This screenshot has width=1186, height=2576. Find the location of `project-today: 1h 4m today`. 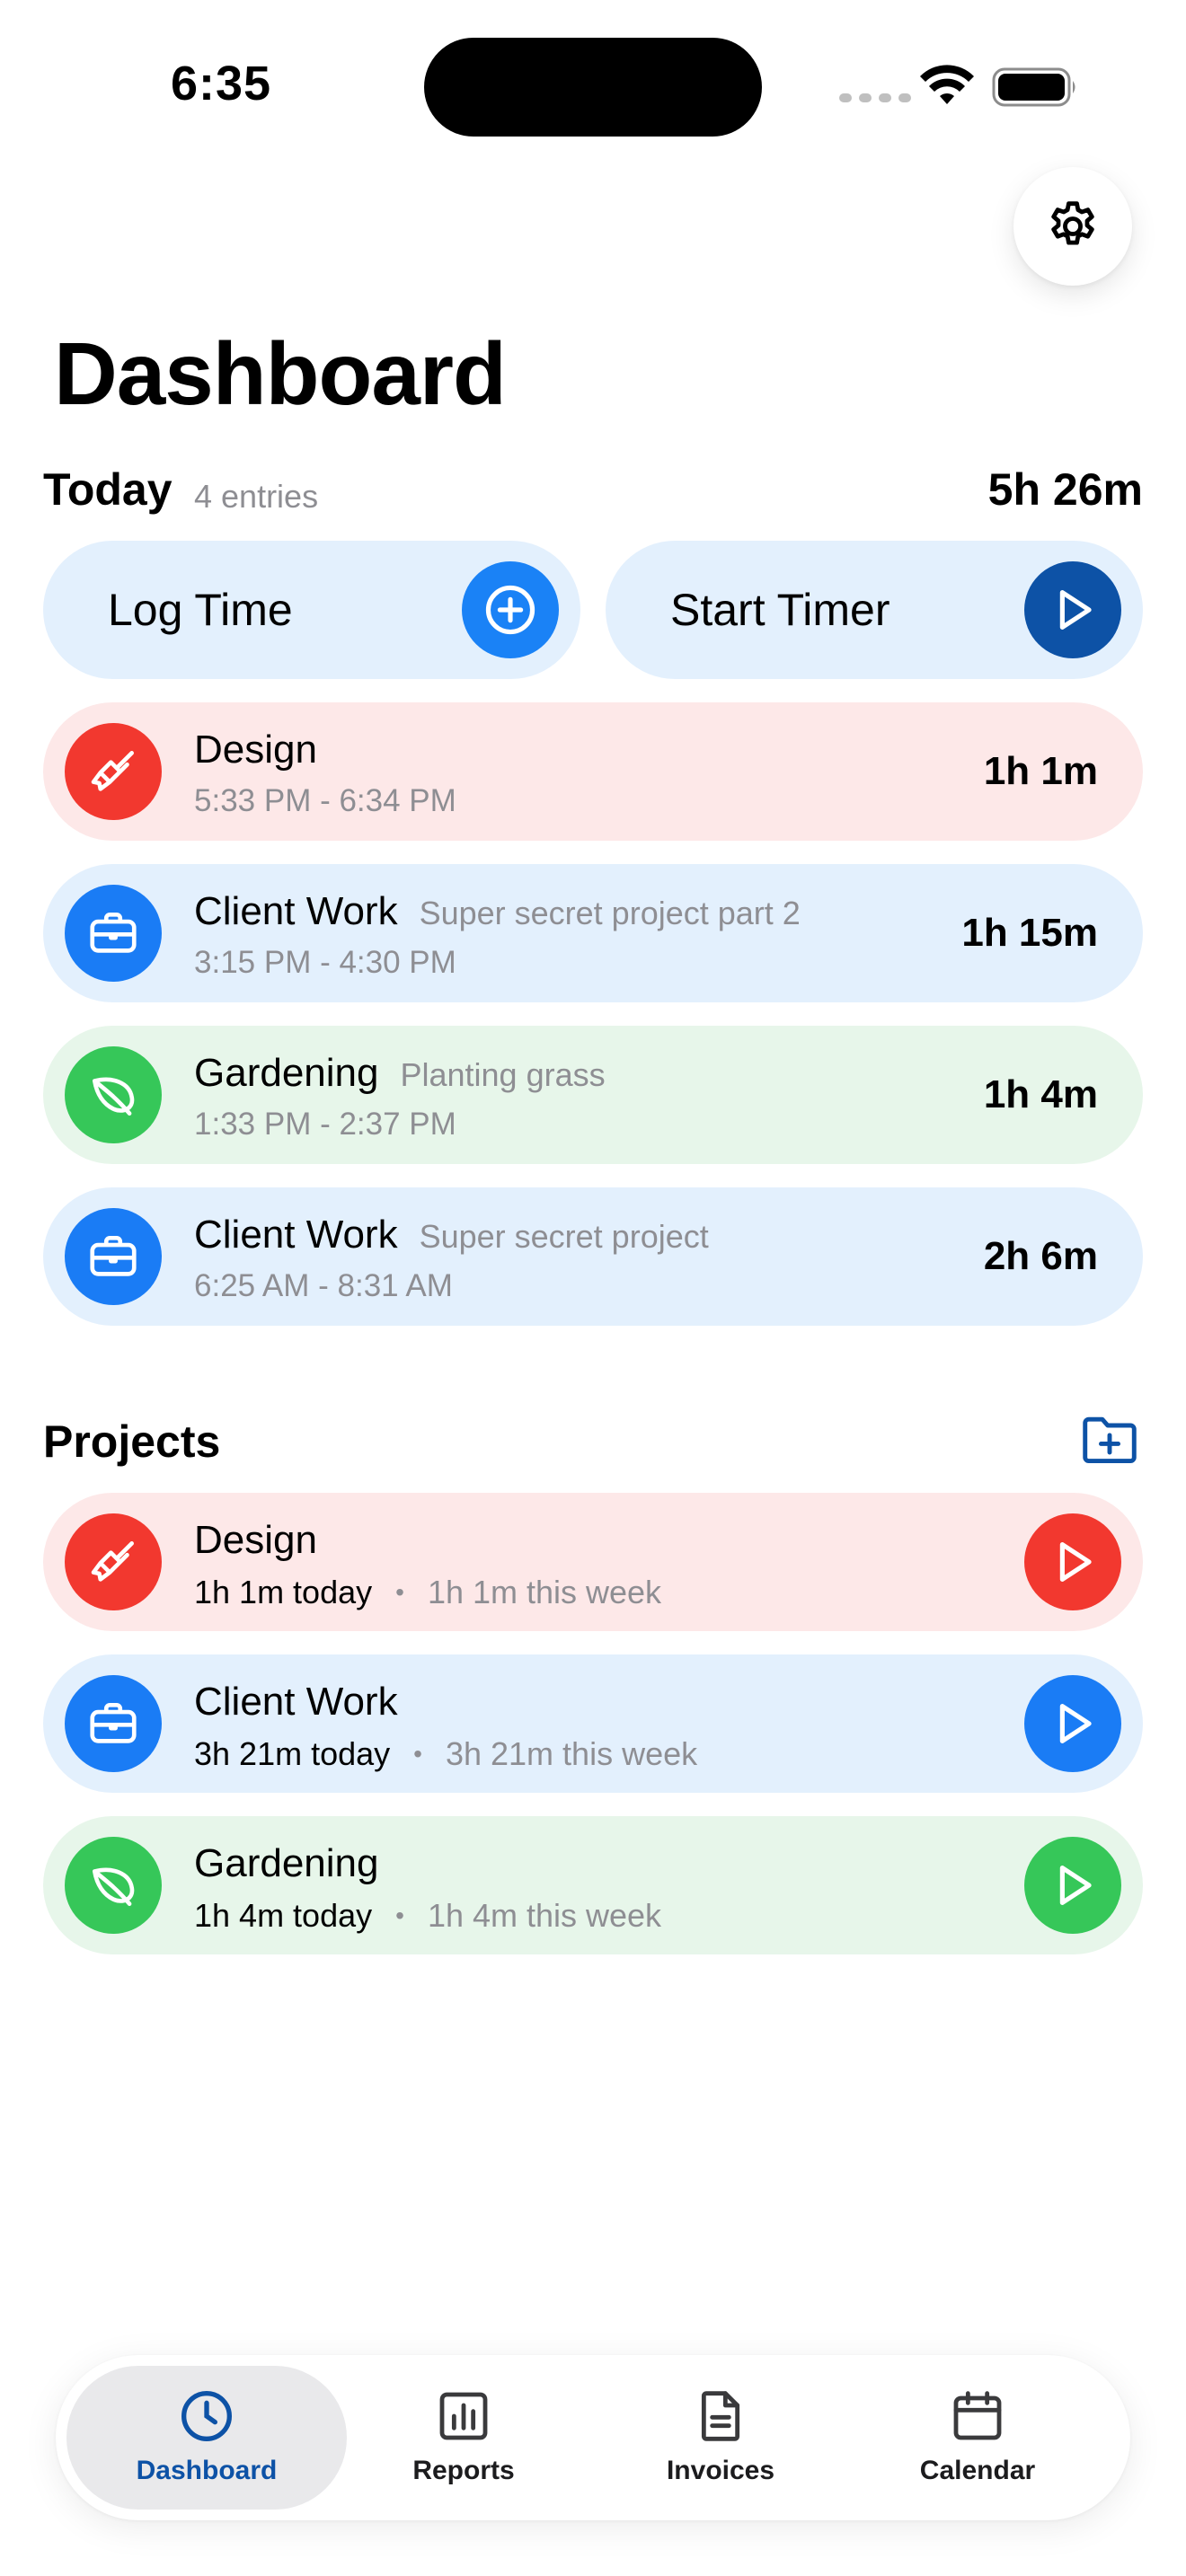

project-today: 1h 4m today is located at coordinates (283, 1915).